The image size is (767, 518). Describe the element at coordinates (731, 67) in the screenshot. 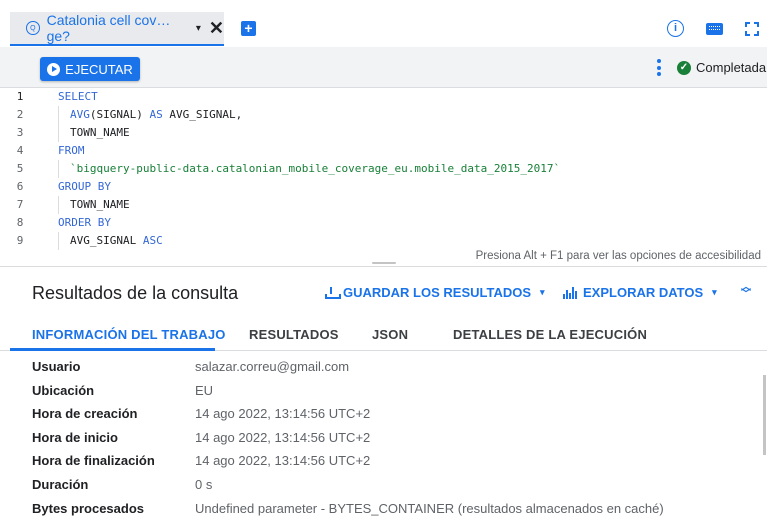

I see `query-status-label: Completada` at that location.